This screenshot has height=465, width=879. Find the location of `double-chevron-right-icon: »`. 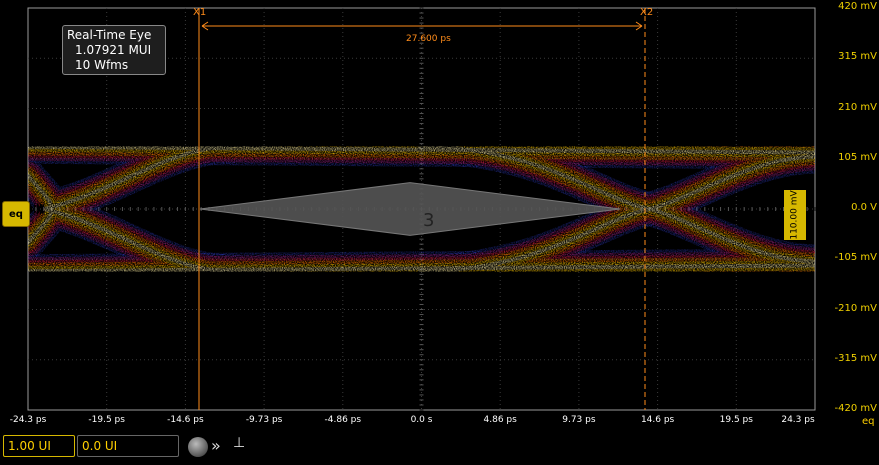

double-chevron-right-icon: » is located at coordinates (216, 445).